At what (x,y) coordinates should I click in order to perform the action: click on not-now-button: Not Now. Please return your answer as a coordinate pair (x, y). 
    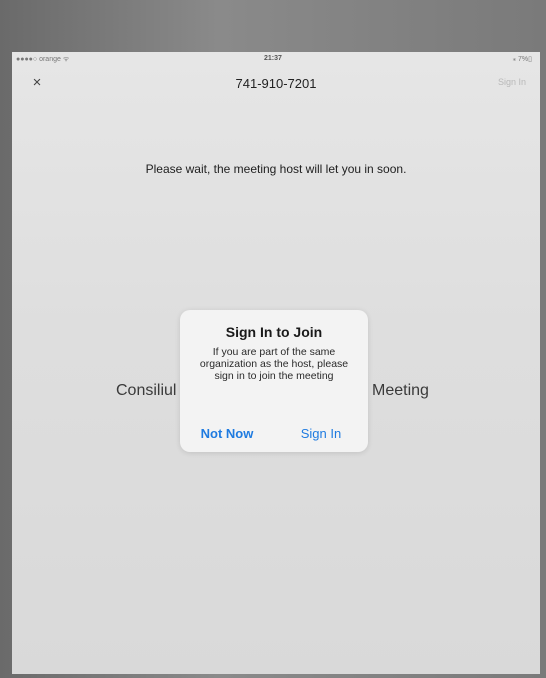
    Looking at the image, I should click on (227, 433).